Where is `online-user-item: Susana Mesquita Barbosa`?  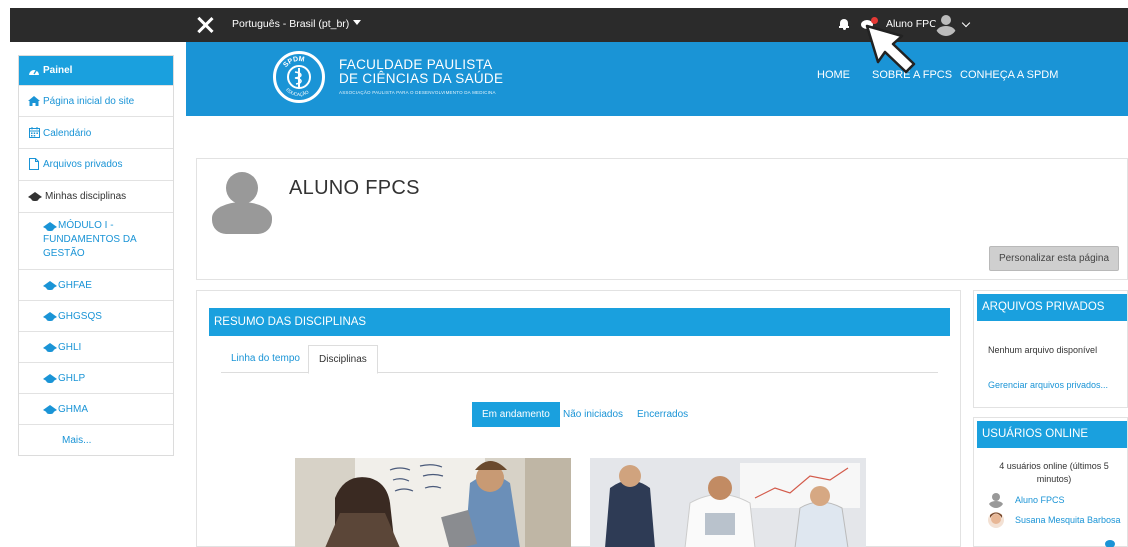 online-user-item: Susana Mesquita Barbosa is located at coordinates (1058, 522).